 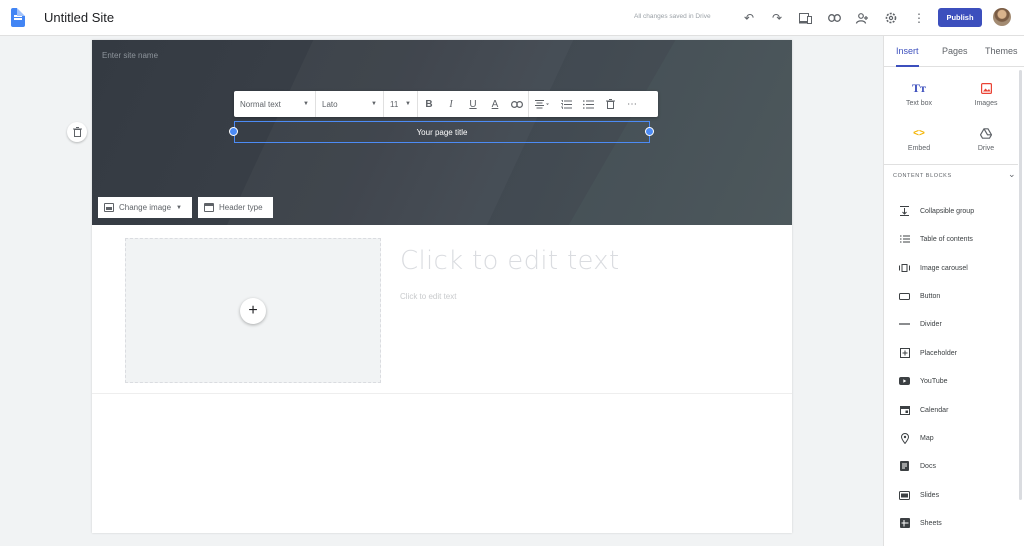 What do you see at coordinates (904, 438) in the screenshot?
I see `map-icon` at bounding box center [904, 438].